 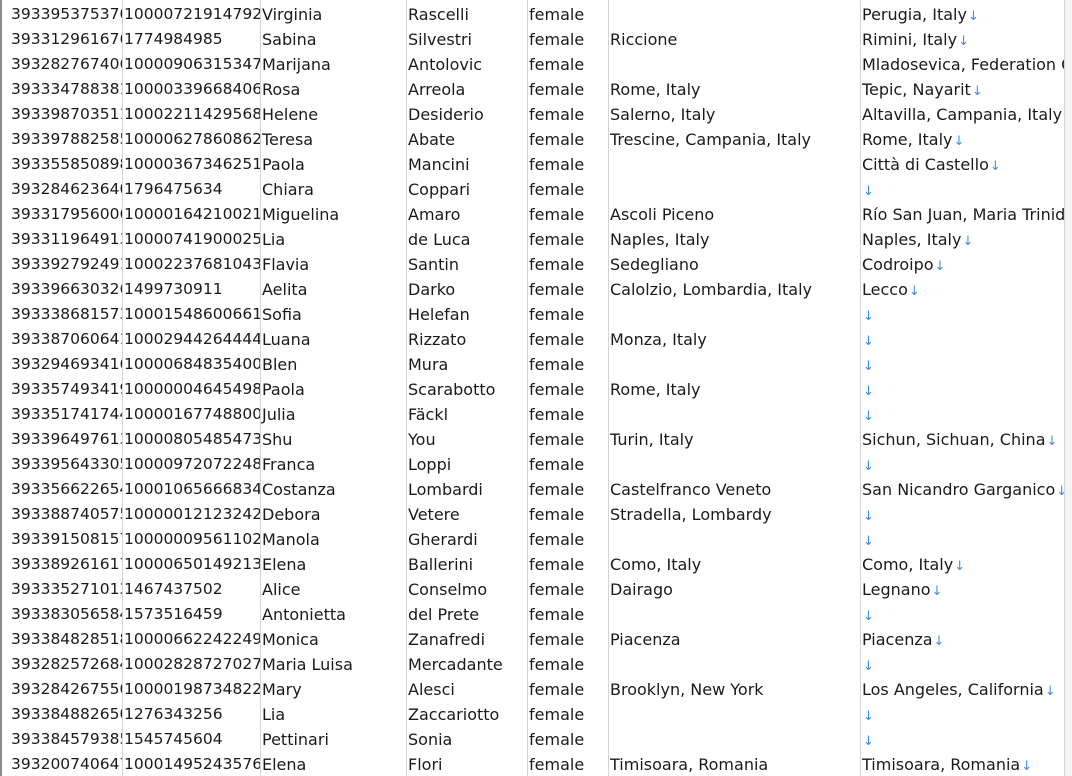 What do you see at coordinates (191, 12) in the screenshot?
I see `user-id-cell: 10000721914792` at bounding box center [191, 12].